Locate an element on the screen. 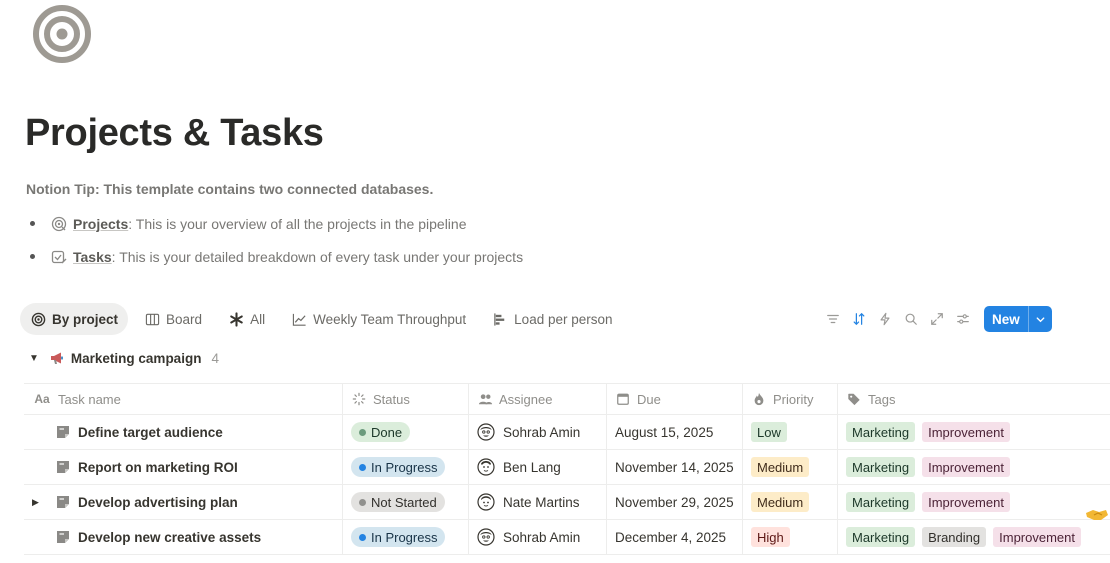 The height and width of the screenshot is (563, 1110). column-header-assignee: Assignee is located at coordinates (538, 399).